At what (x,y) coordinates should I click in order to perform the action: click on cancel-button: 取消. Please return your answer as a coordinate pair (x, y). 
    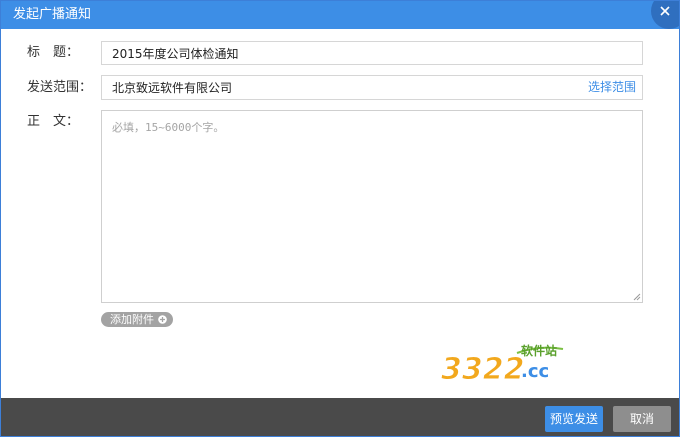
    Looking at the image, I should click on (642, 419).